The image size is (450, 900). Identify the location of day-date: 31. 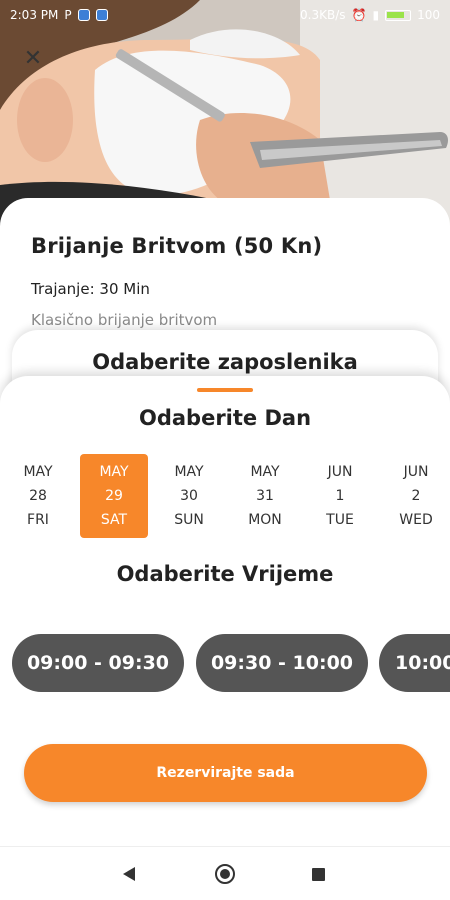
(265, 496).